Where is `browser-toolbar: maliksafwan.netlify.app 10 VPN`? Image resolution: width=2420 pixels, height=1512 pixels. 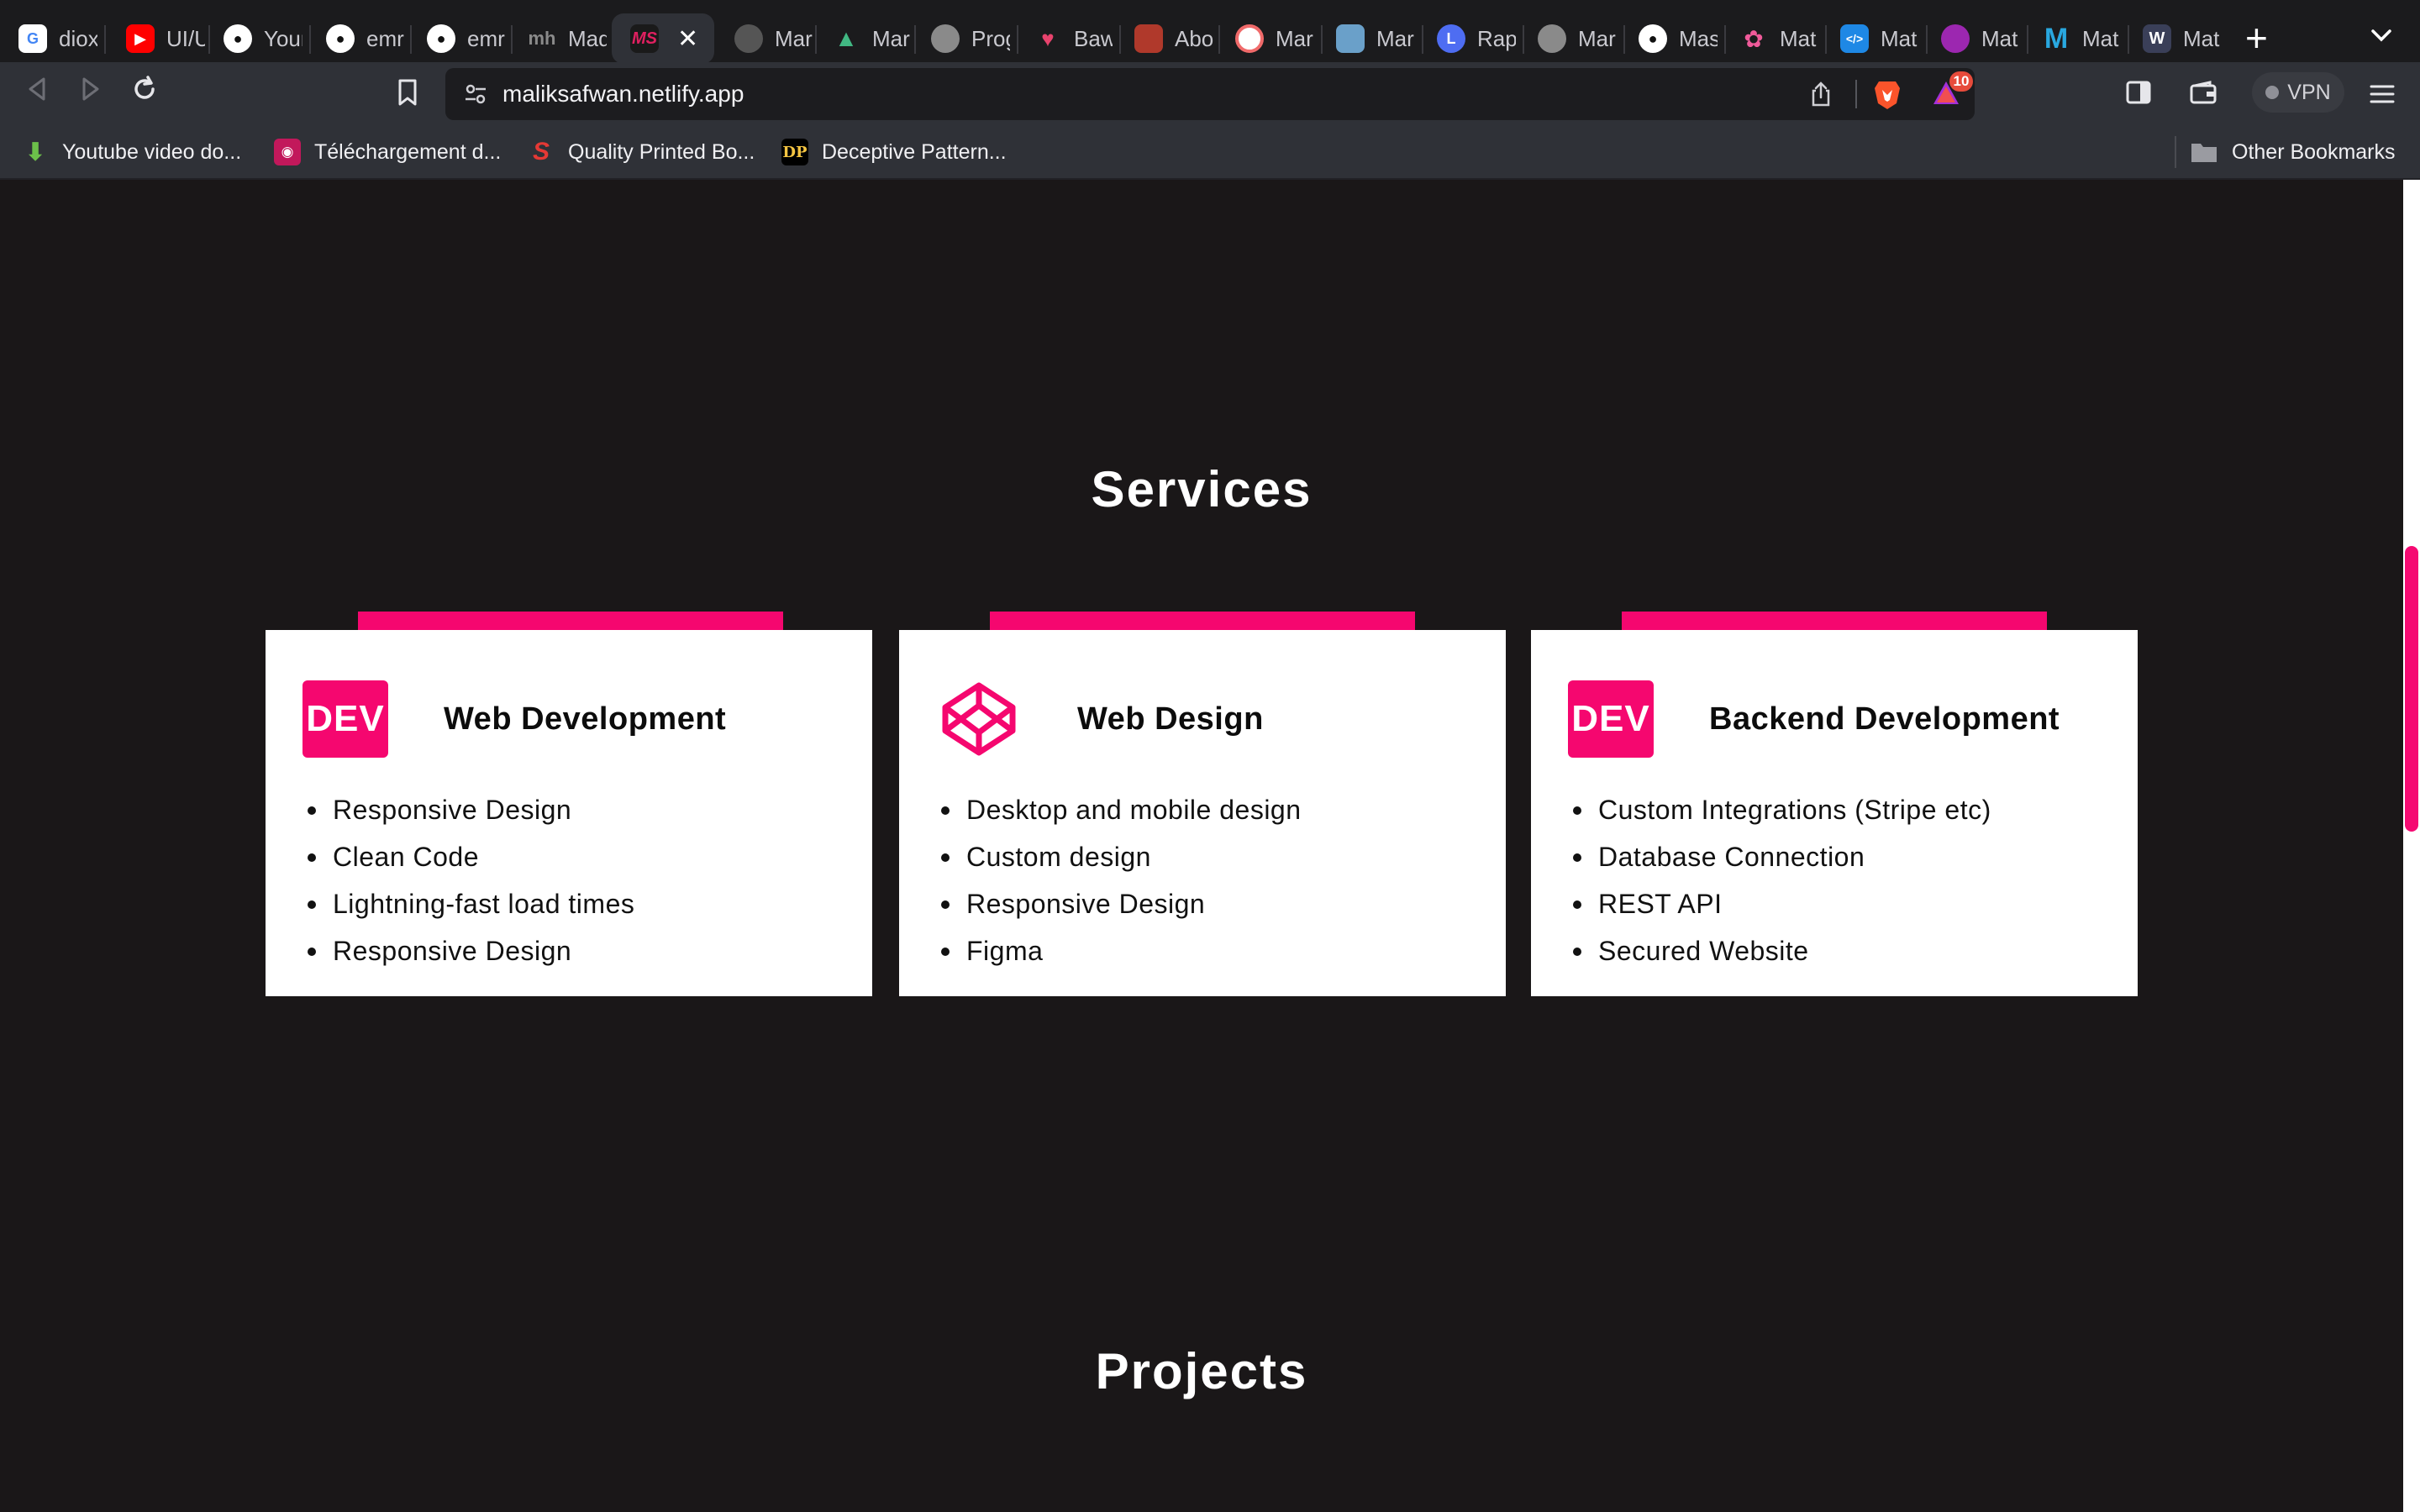
browser-toolbar: maliksafwan.netlify.app 10 VPN is located at coordinates (1210, 93).